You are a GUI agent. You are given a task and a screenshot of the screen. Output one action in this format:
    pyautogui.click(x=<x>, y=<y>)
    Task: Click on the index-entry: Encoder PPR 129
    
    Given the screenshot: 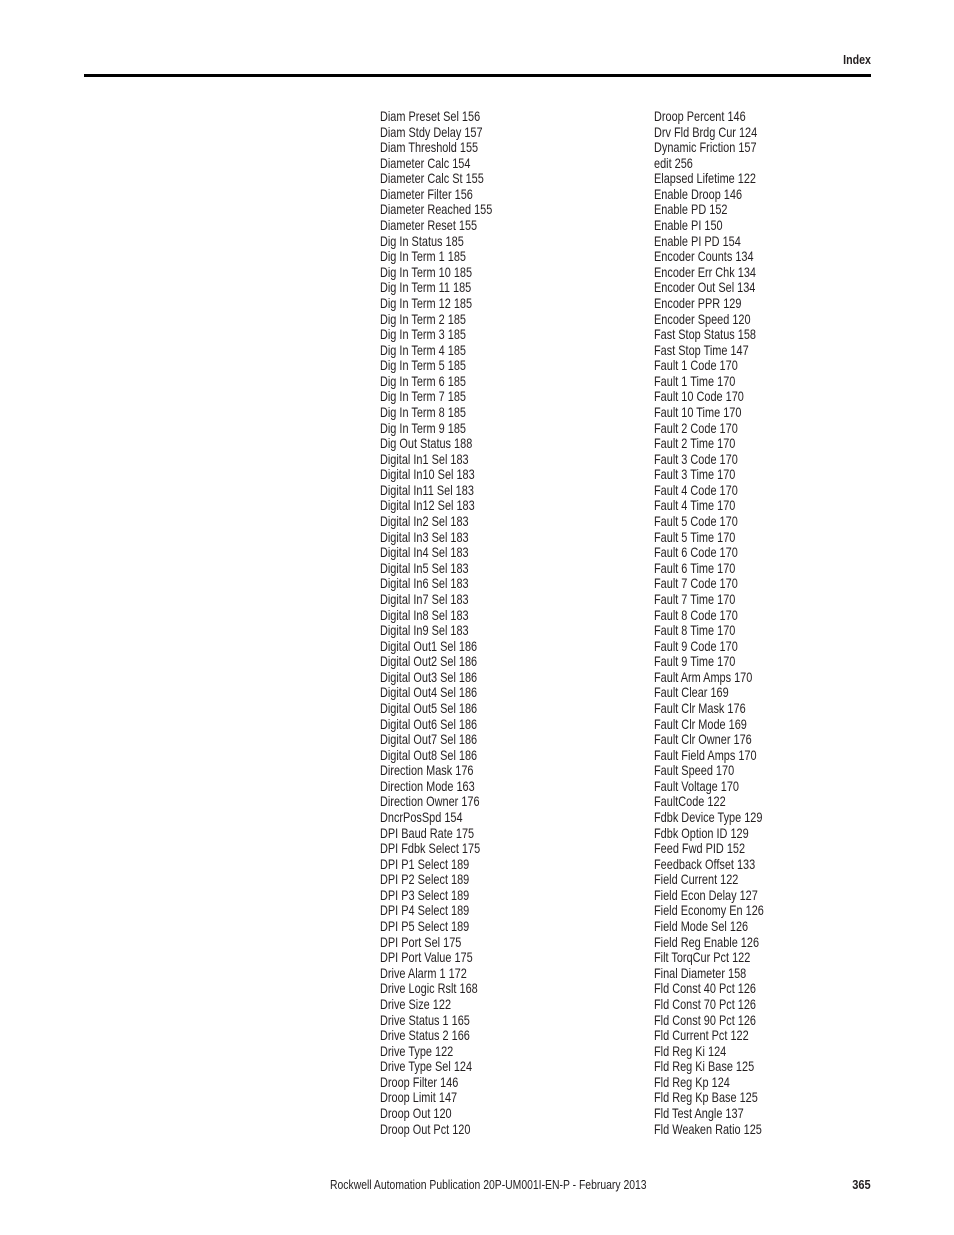 What is the action you would take?
    pyautogui.click(x=698, y=302)
    